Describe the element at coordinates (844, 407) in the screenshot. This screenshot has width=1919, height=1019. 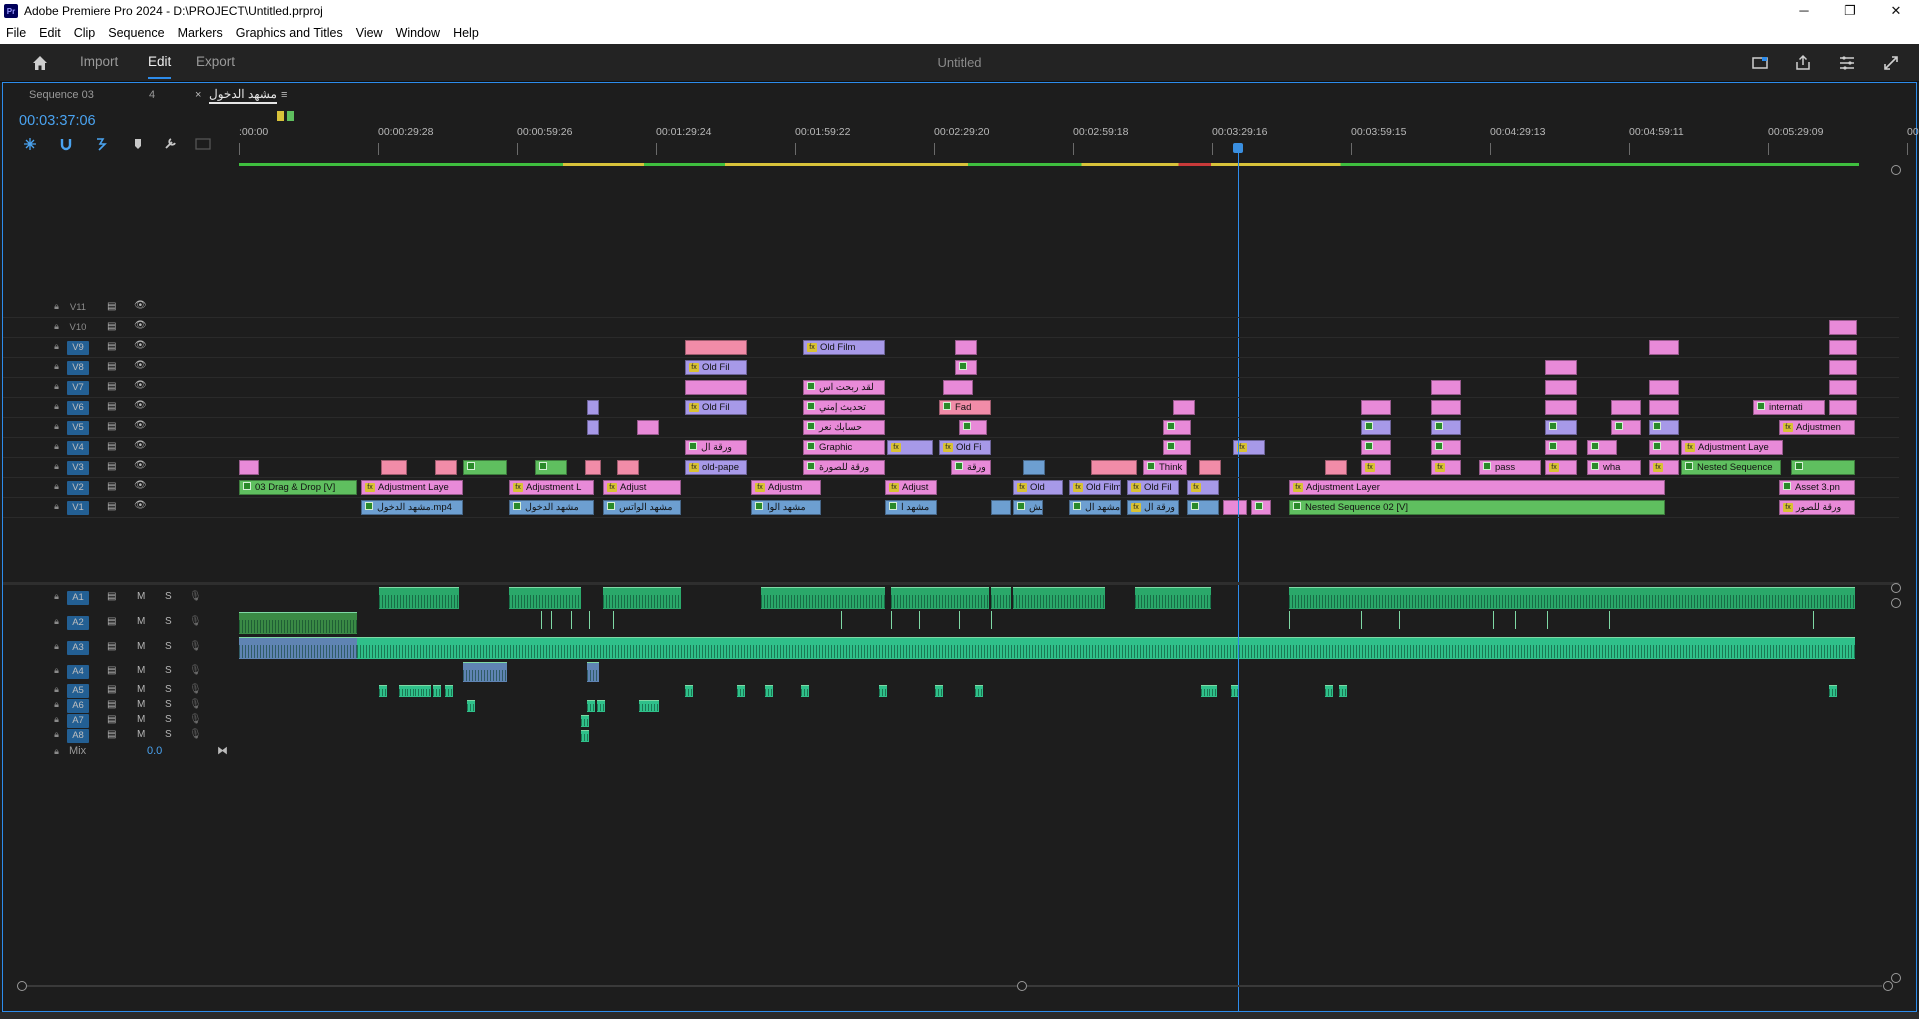
I see `timeline-clip: تحديث إمني` at that location.